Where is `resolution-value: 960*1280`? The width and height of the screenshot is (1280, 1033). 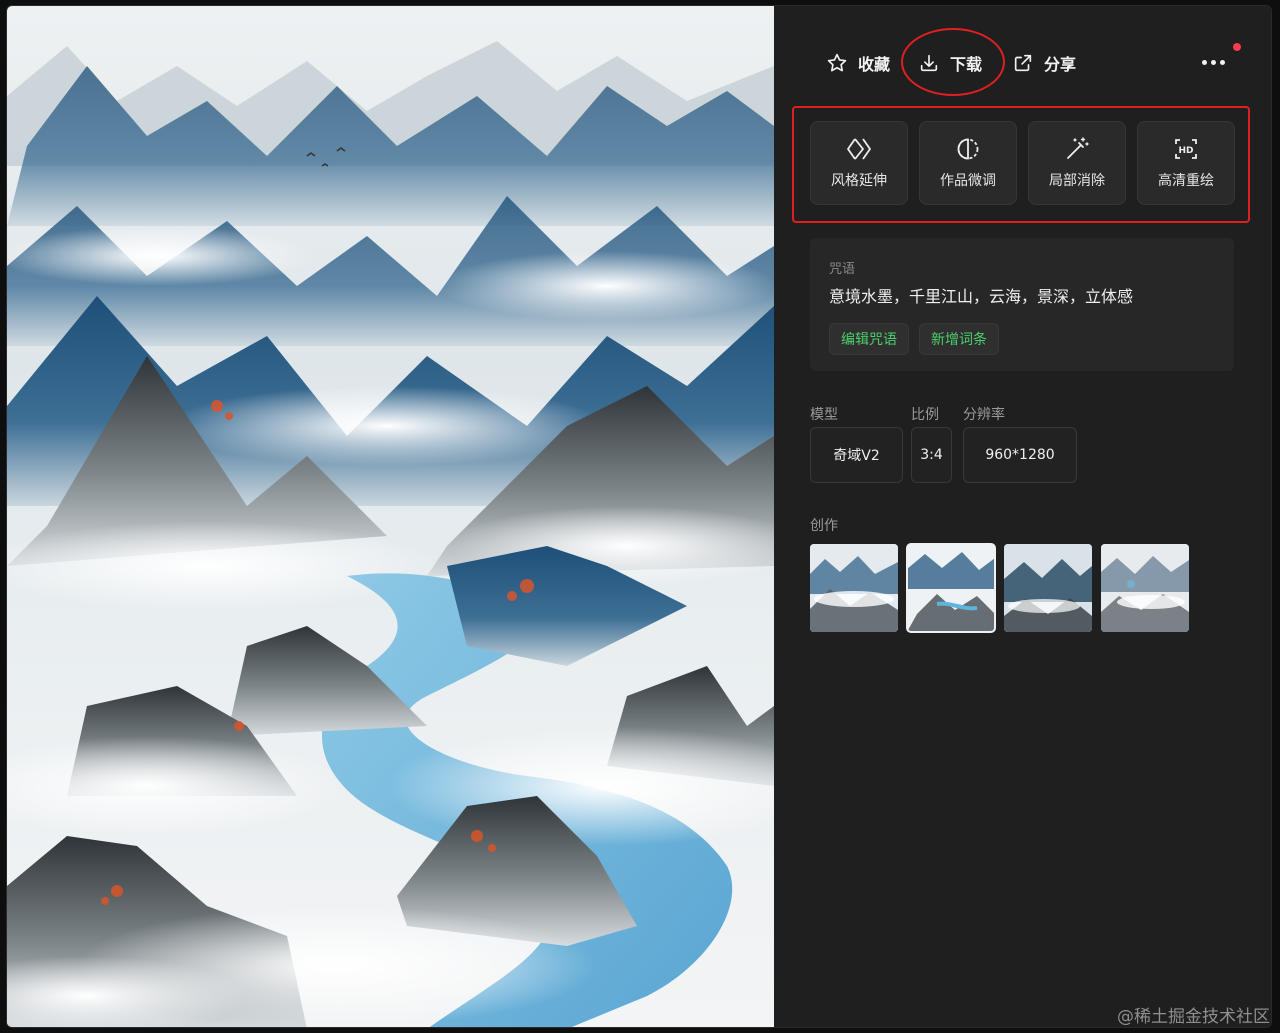
resolution-value: 960*1280 is located at coordinates (1020, 455).